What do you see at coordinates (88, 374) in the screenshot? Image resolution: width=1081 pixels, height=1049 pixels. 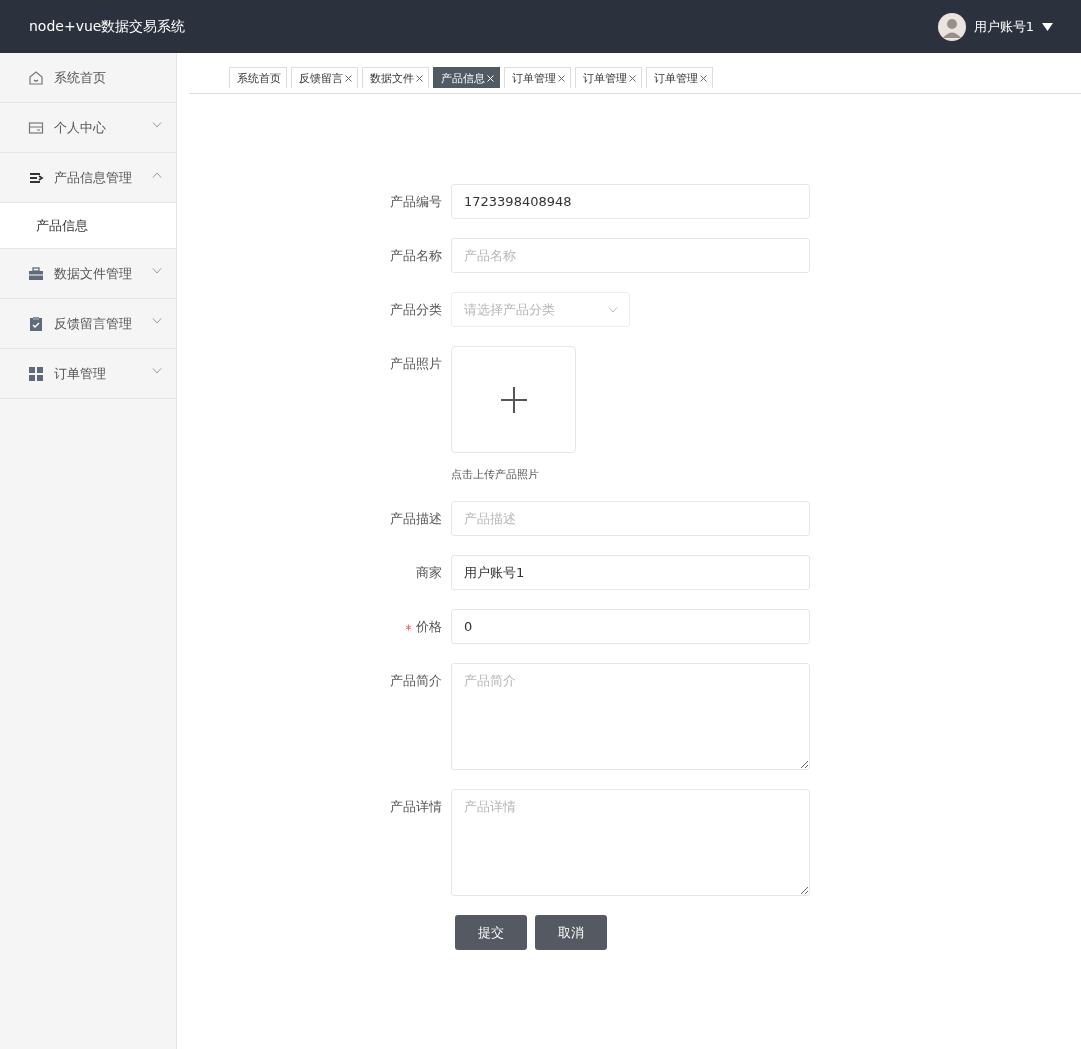 I see `menu-item: 订单管理` at bounding box center [88, 374].